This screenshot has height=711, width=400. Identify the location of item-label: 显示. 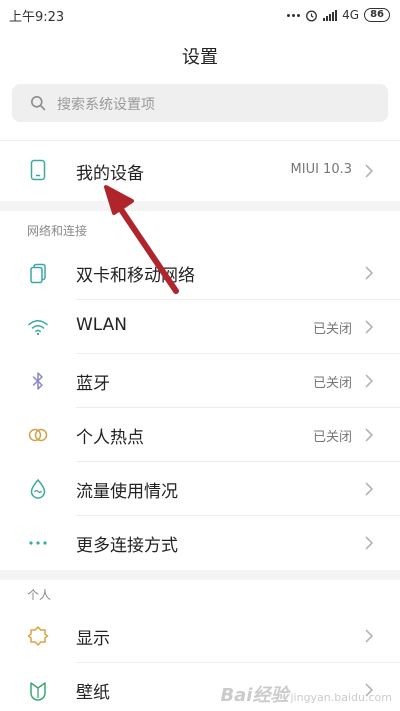
(93, 639).